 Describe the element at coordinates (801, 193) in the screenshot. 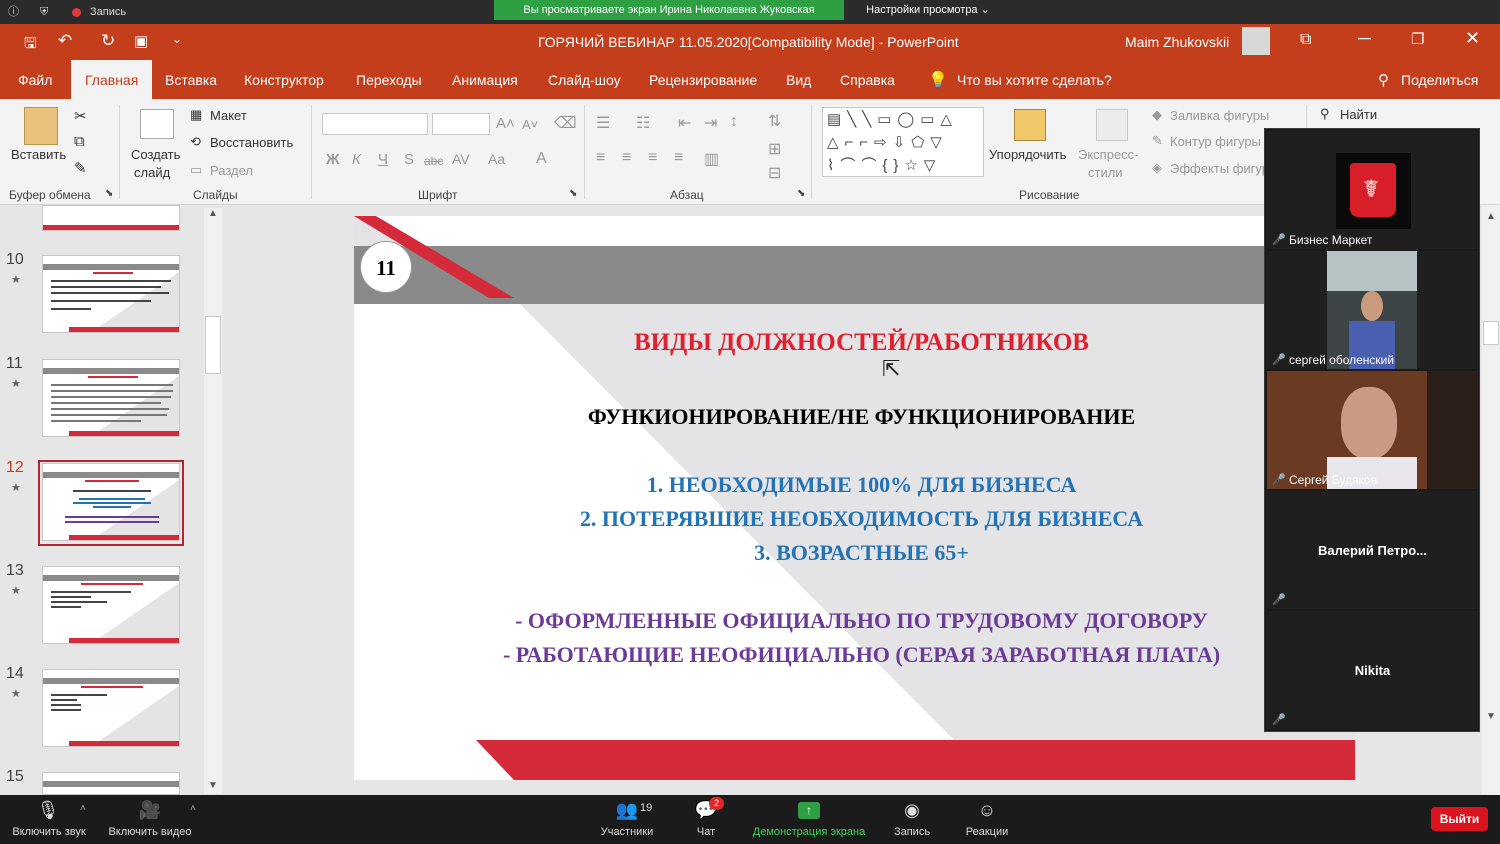

I see `paragraph-launcher-icon: ⬊` at that location.